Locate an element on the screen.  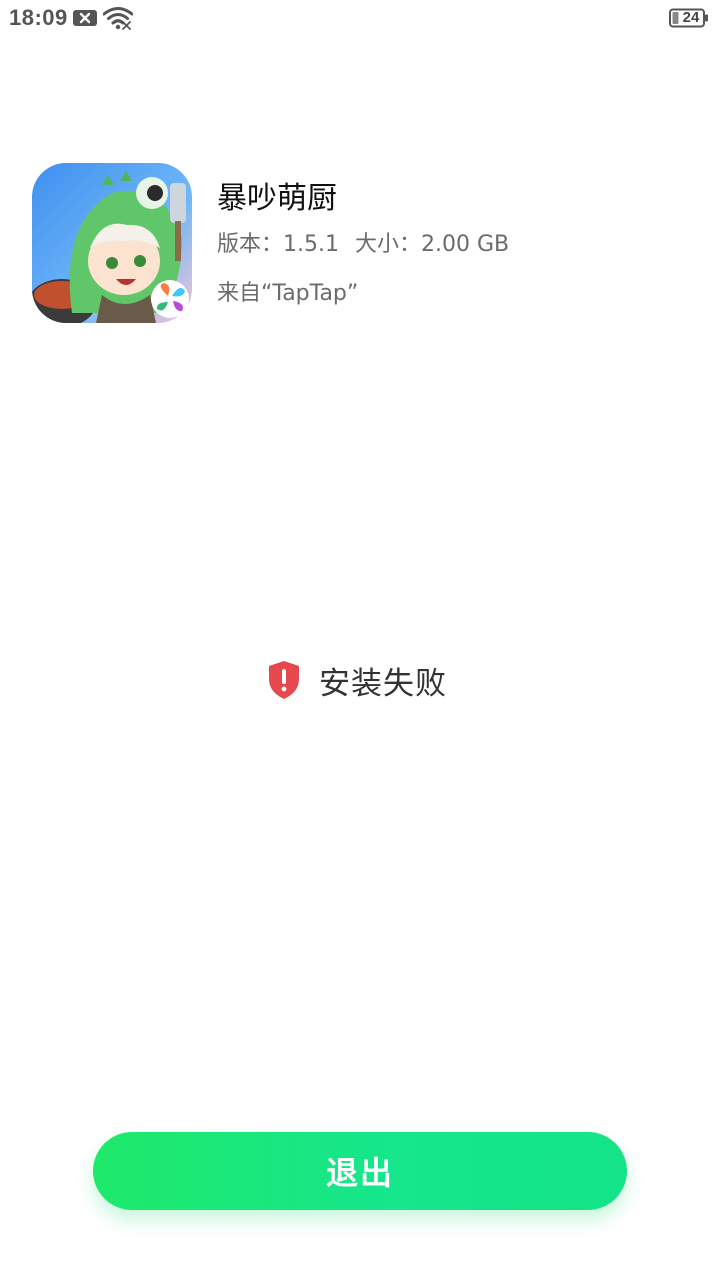
app-size: 大小：2.00 GB is located at coordinates (432, 244).